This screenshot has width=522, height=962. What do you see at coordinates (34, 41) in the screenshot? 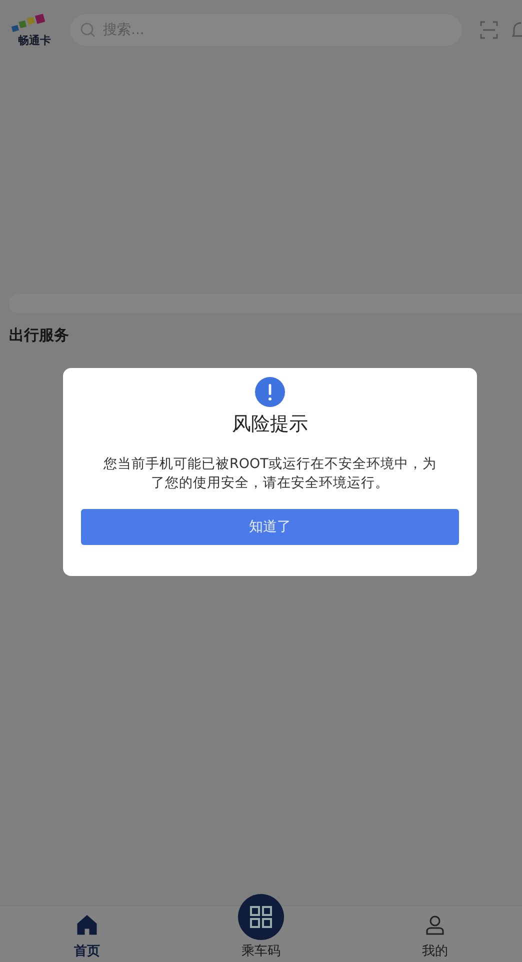
I see `logo-text: 畅通卡` at bounding box center [34, 41].